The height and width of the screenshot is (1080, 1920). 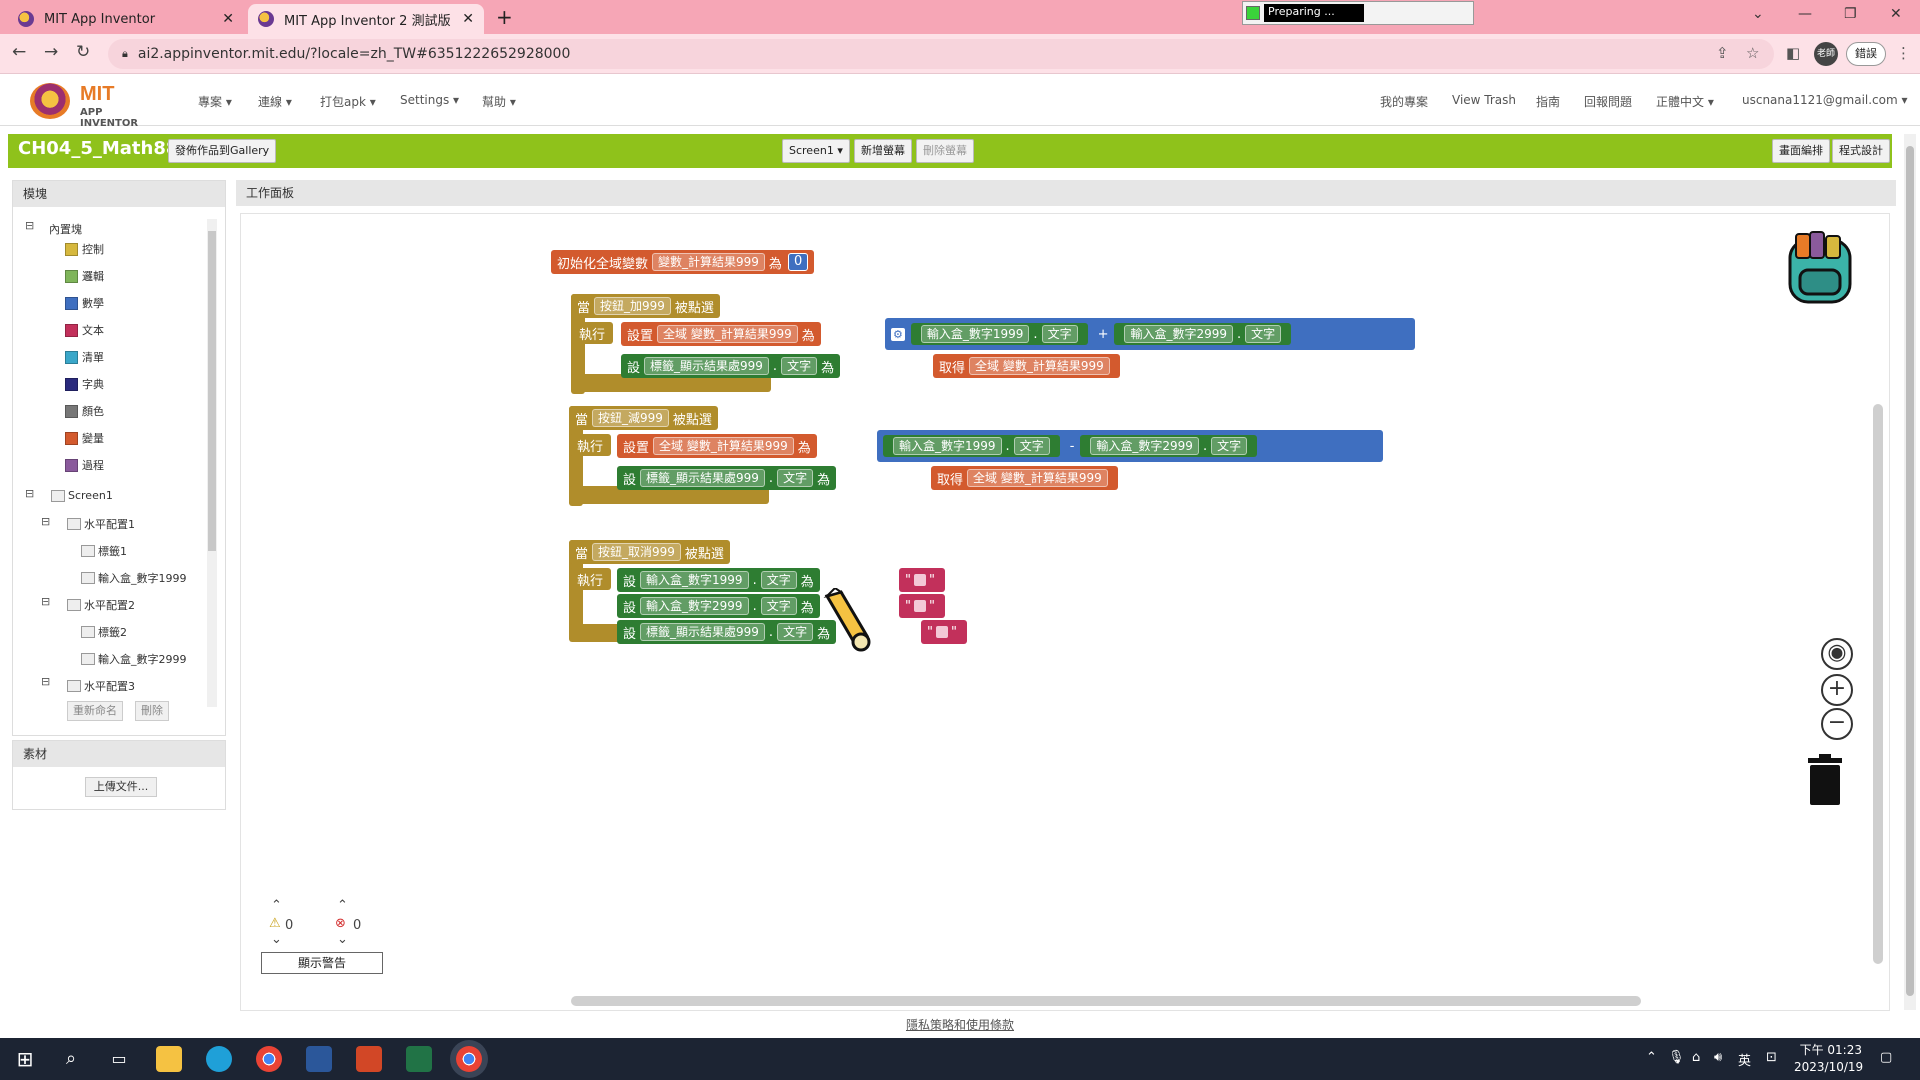 What do you see at coordinates (1744, 1059) in the screenshot?
I see `ime-indicator: 英` at bounding box center [1744, 1059].